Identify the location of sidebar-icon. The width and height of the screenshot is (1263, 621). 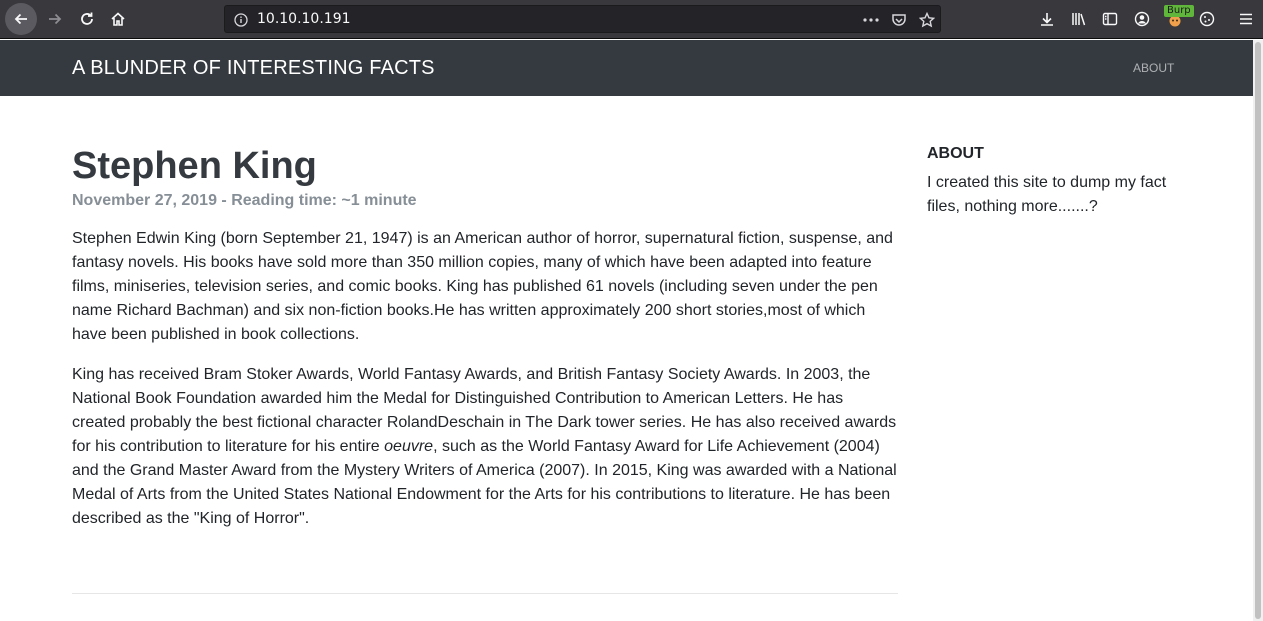
(1110, 19).